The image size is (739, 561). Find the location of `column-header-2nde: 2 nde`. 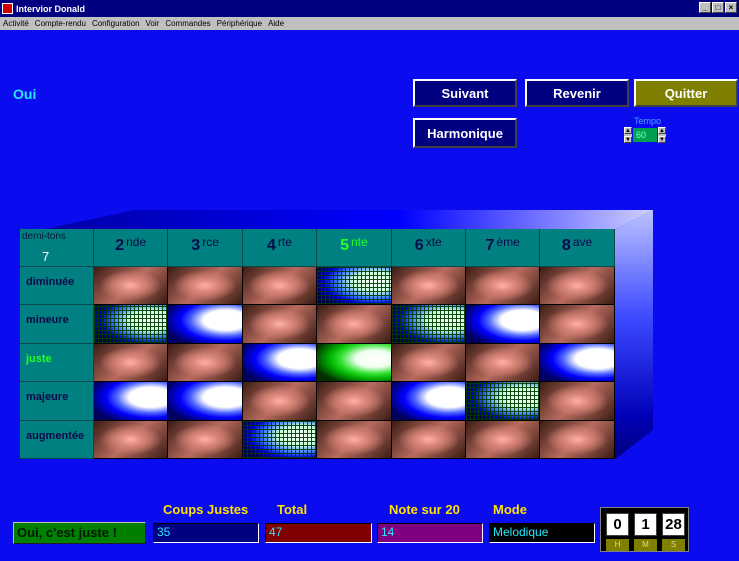

column-header-2nde: 2 nde is located at coordinates (131, 248).